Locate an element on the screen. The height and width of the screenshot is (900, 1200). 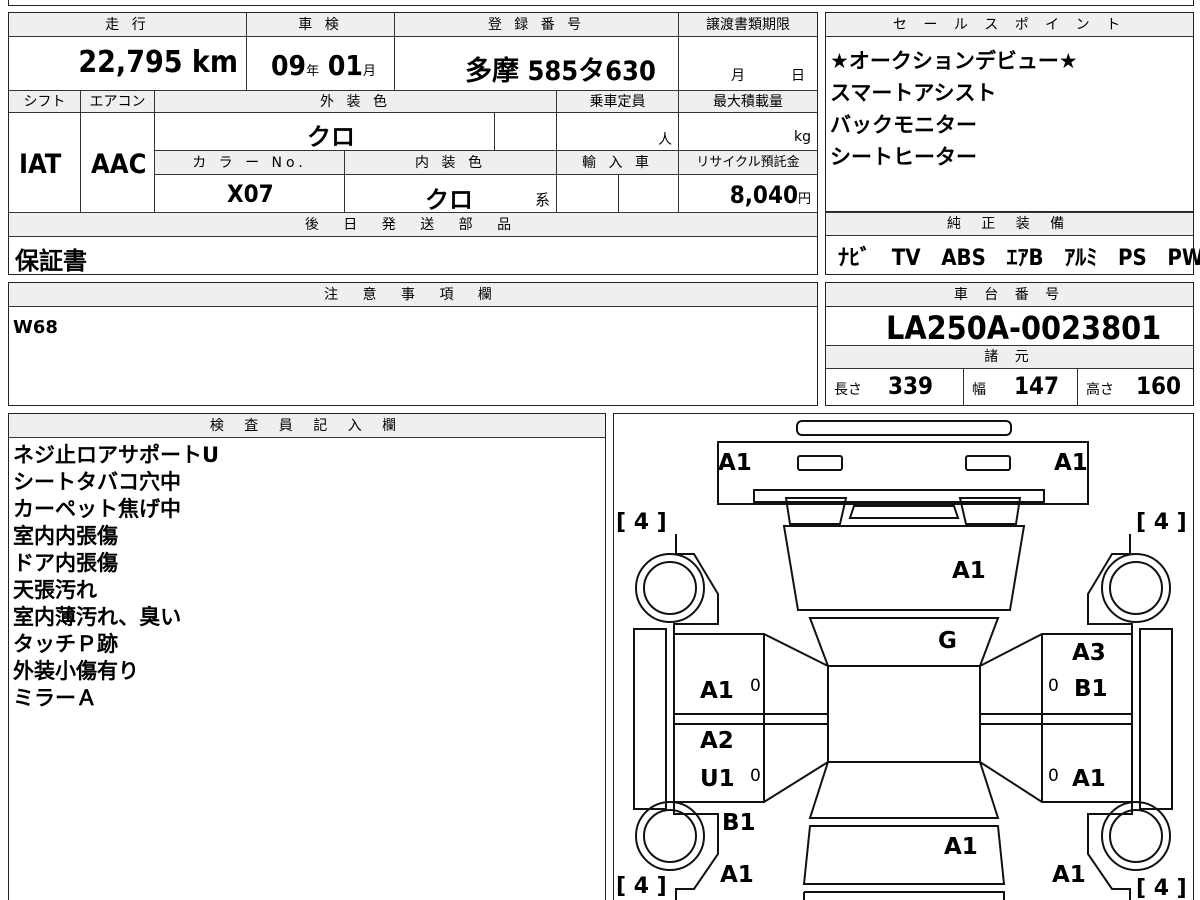
load-unit: kg is located at coordinates (802, 137).